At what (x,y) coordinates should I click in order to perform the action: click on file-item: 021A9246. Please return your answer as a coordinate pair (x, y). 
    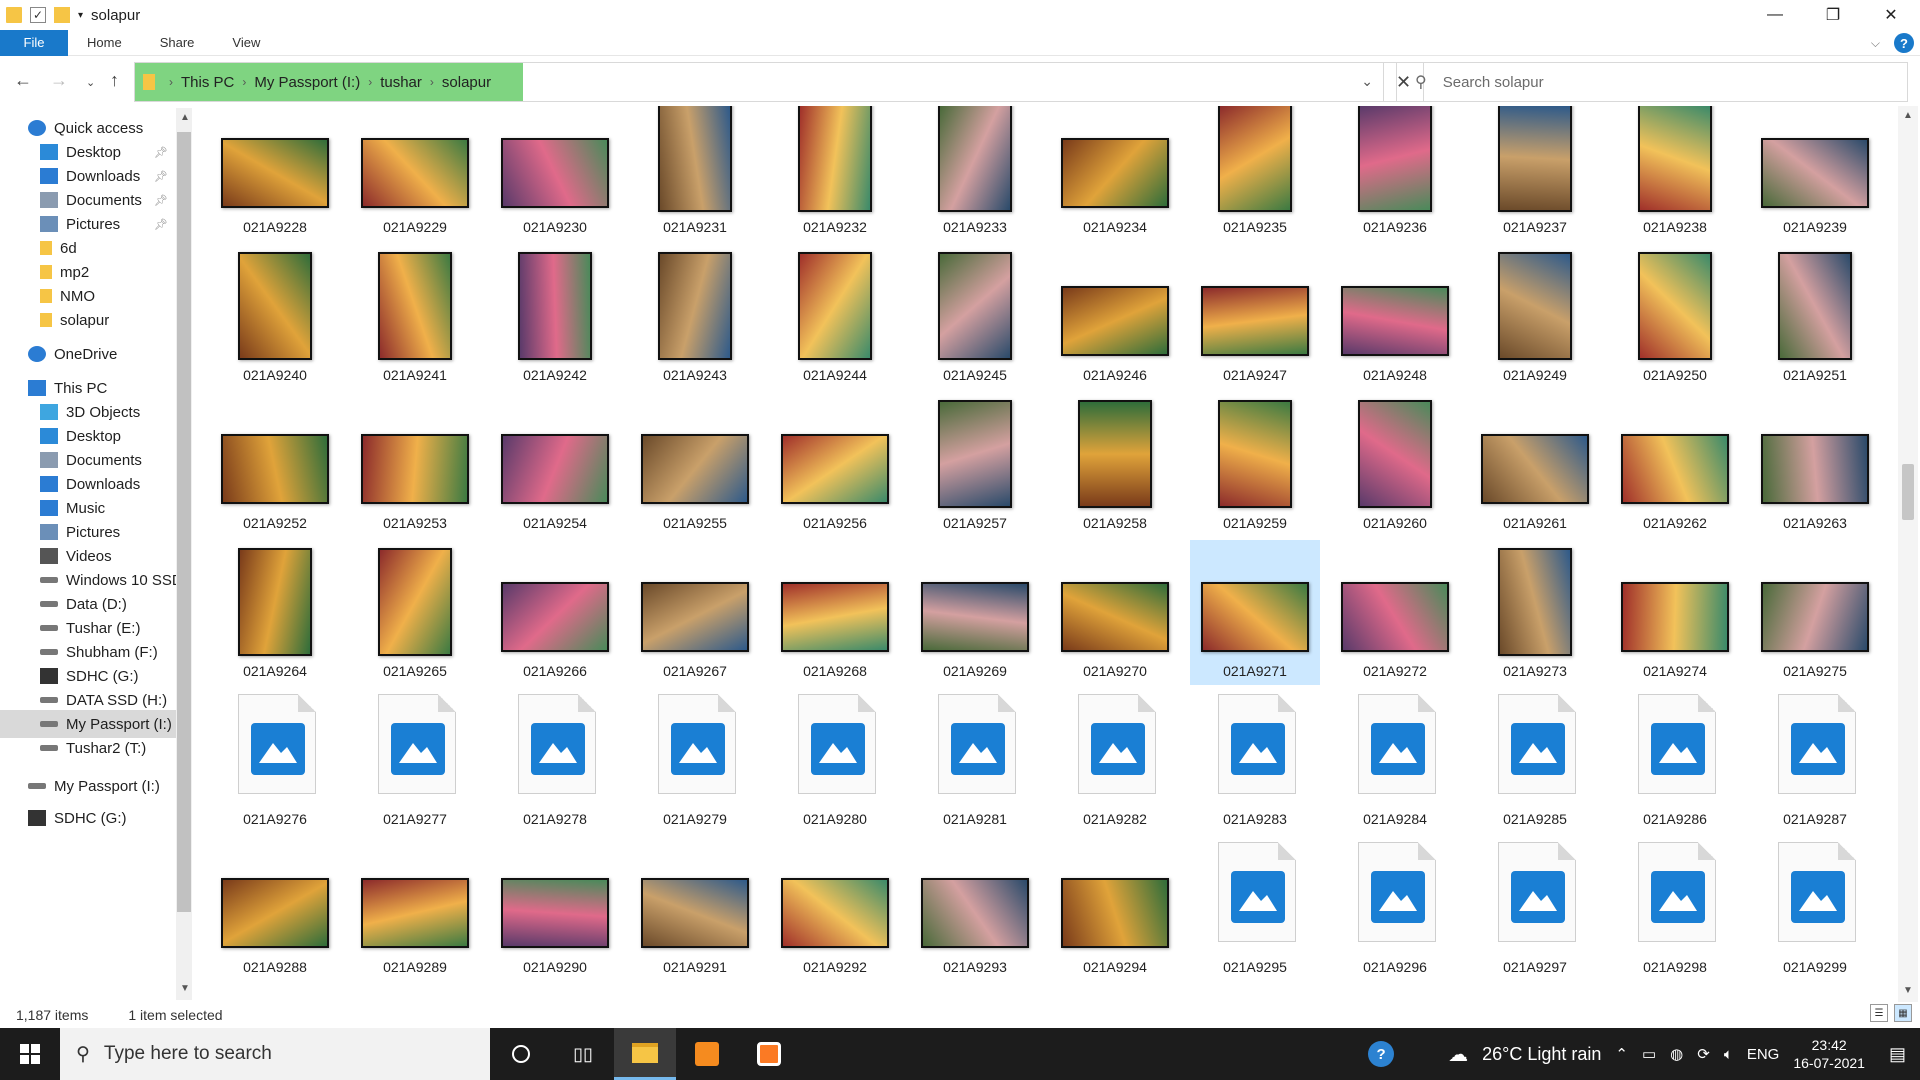
    Looking at the image, I should click on (1115, 316).